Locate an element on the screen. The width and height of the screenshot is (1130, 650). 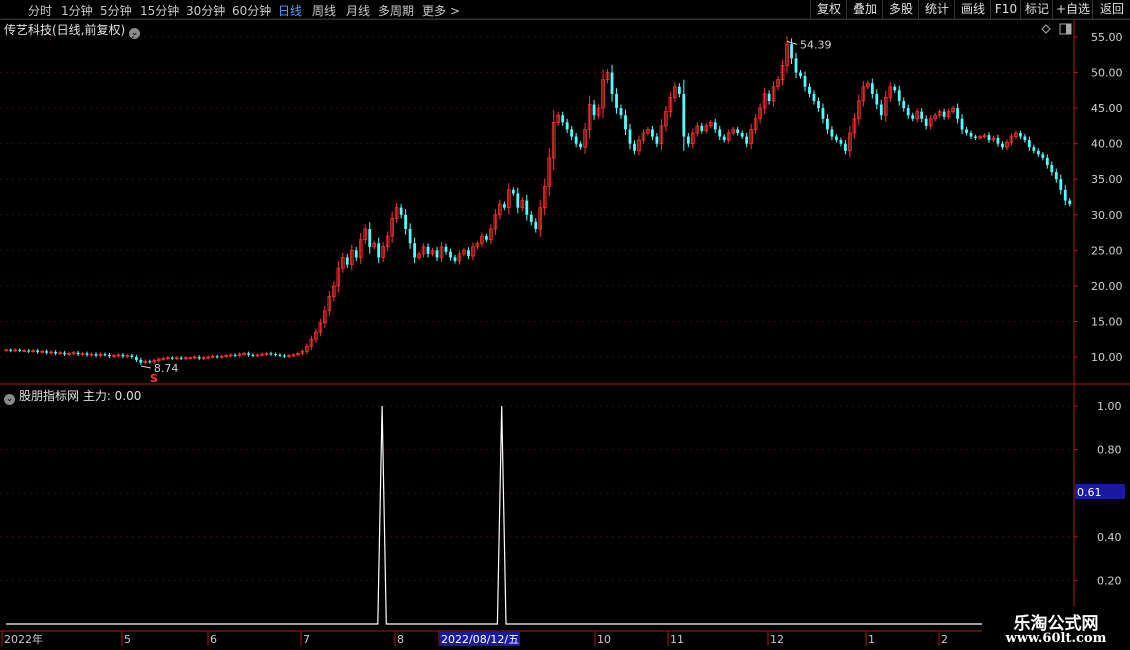
chevron-down-icon: ⌄ is located at coordinates (9, 399).